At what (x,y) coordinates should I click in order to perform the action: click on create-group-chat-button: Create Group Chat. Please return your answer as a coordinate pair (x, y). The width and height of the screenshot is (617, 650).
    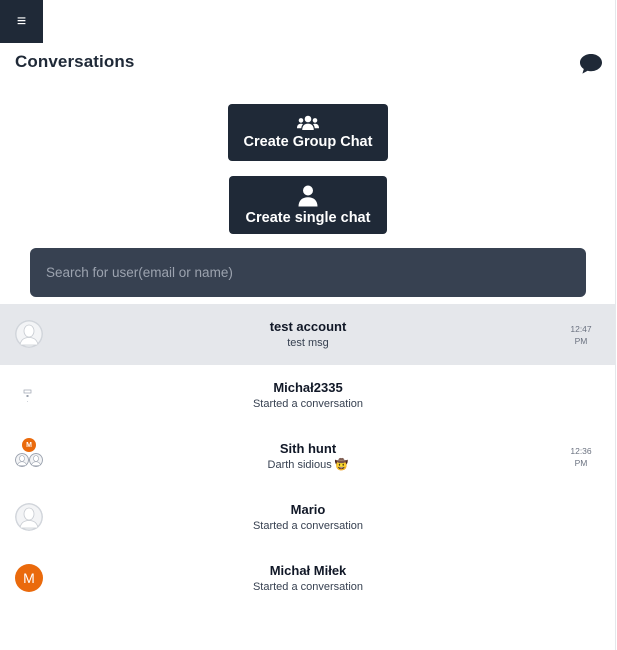
    Looking at the image, I should click on (308, 132).